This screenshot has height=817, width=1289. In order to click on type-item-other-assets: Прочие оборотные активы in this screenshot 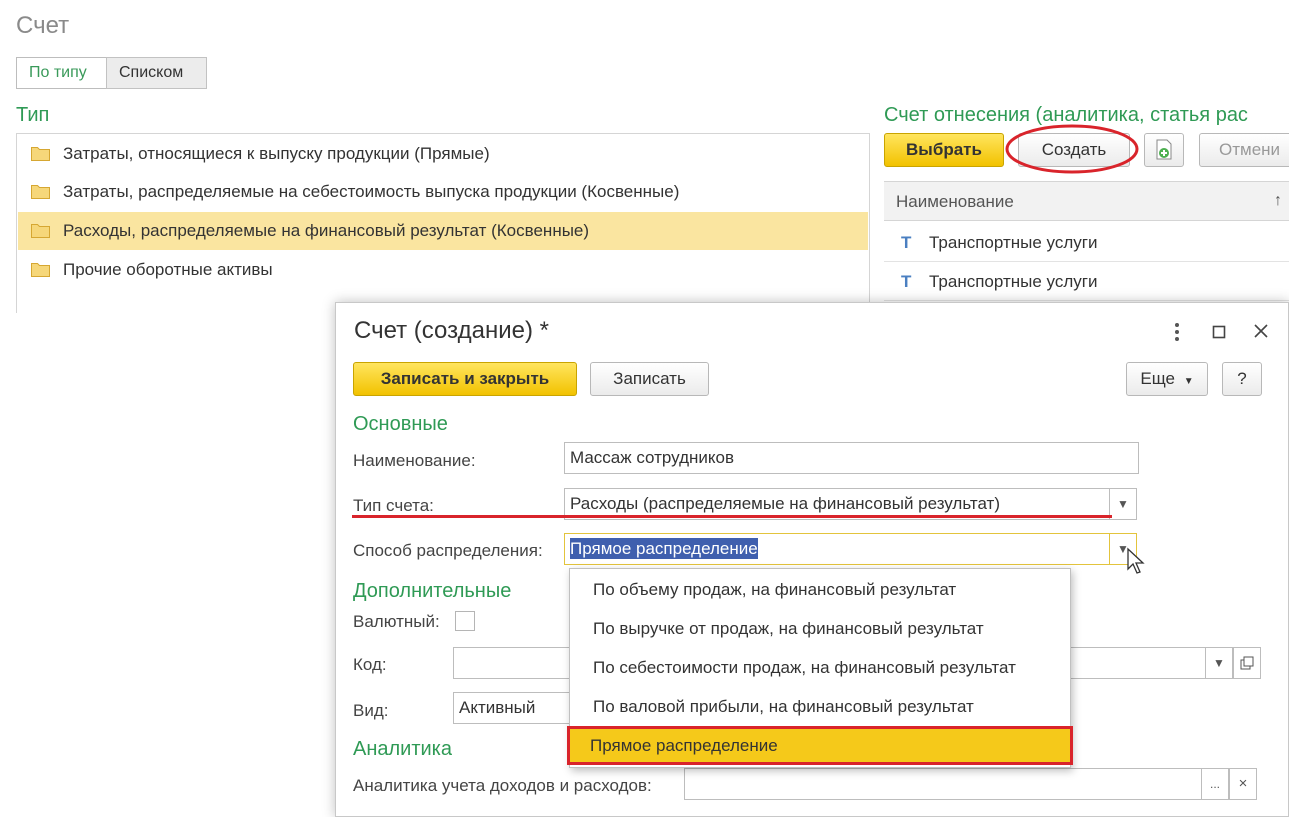, I will do `click(443, 270)`.